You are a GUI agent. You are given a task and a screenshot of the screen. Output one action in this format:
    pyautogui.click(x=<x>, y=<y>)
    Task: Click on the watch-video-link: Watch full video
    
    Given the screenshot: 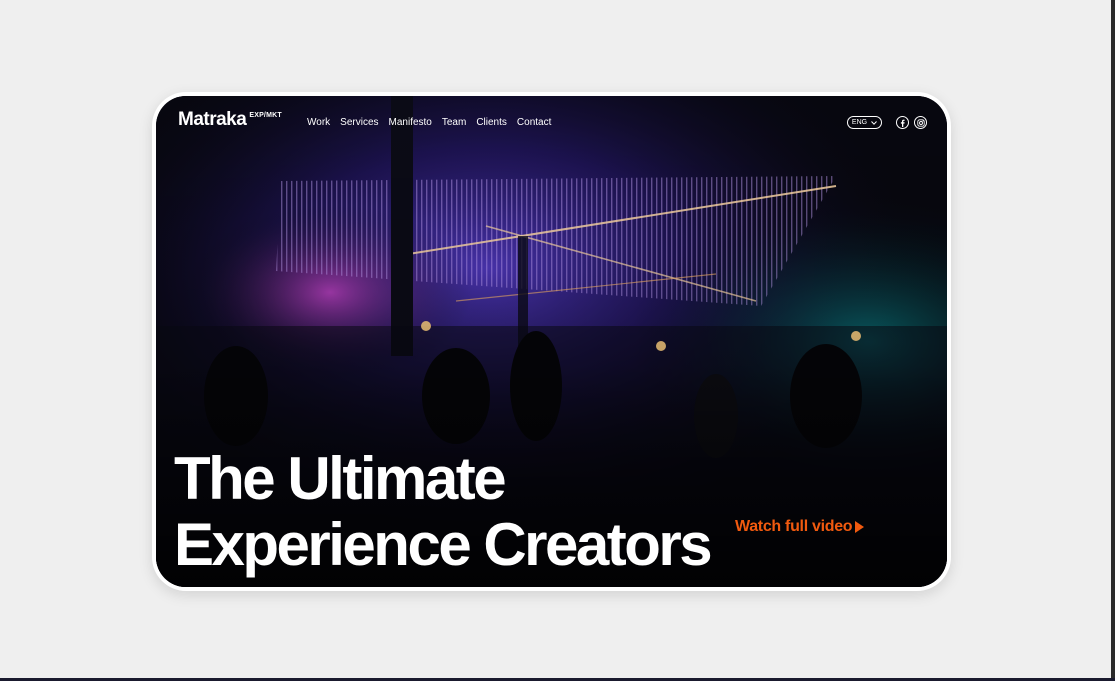 What is the action you would take?
    pyautogui.click(x=800, y=527)
    